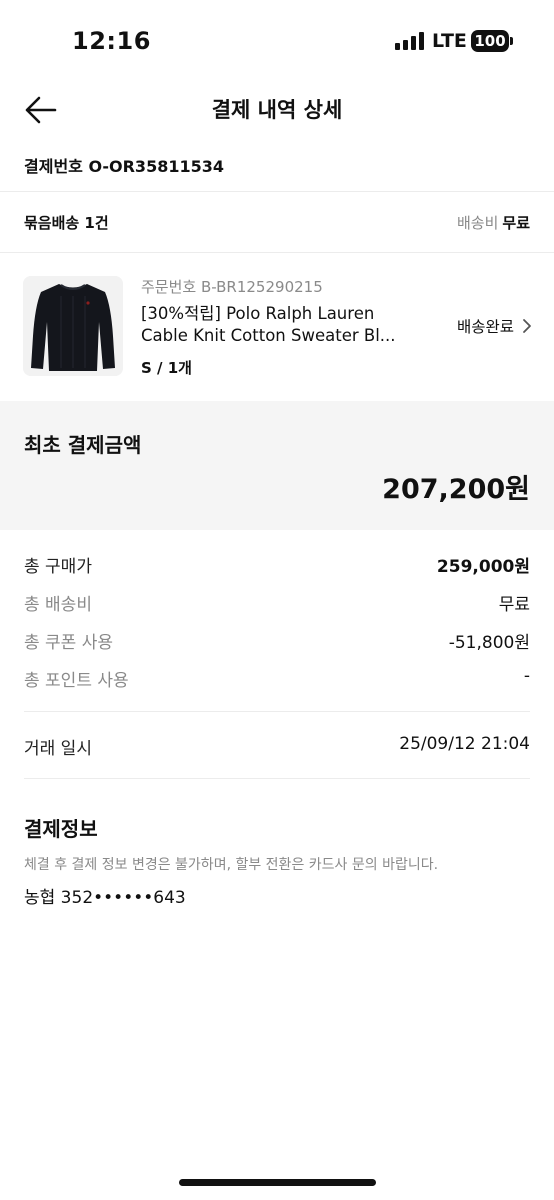 The width and height of the screenshot is (554, 1200). I want to click on bundle-label: 묶음배송 1건, so click(66, 223).